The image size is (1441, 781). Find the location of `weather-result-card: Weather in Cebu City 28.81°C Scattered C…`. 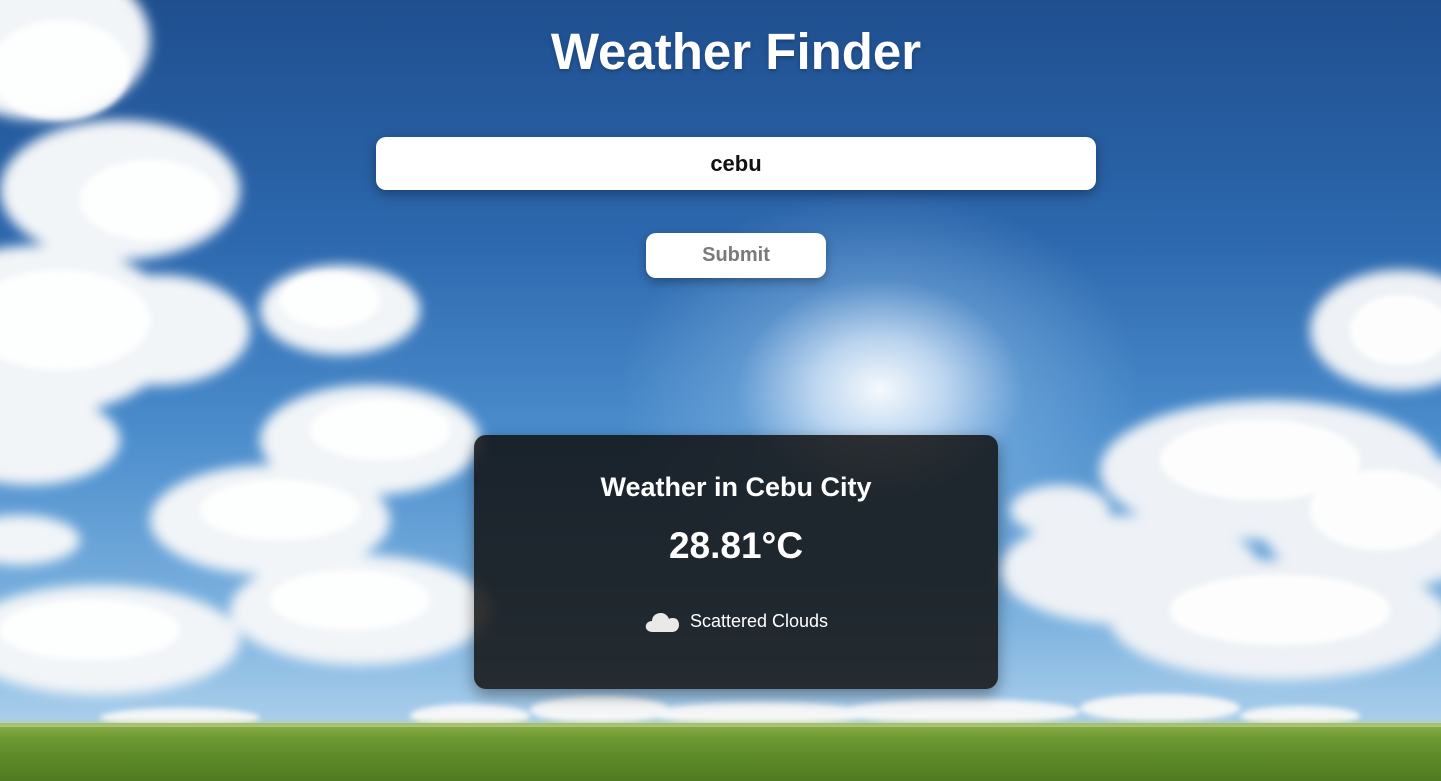

weather-result-card: Weather in Cebu City 28.81°C Scattered C… is located at coordinates (736, 562).